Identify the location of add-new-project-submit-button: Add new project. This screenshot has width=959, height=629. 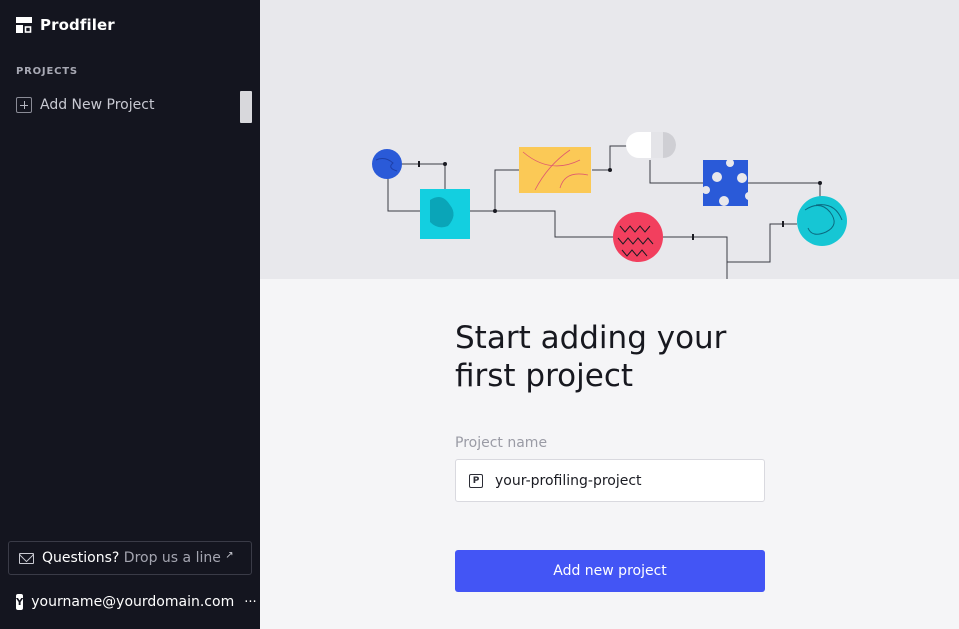
(610, 571).